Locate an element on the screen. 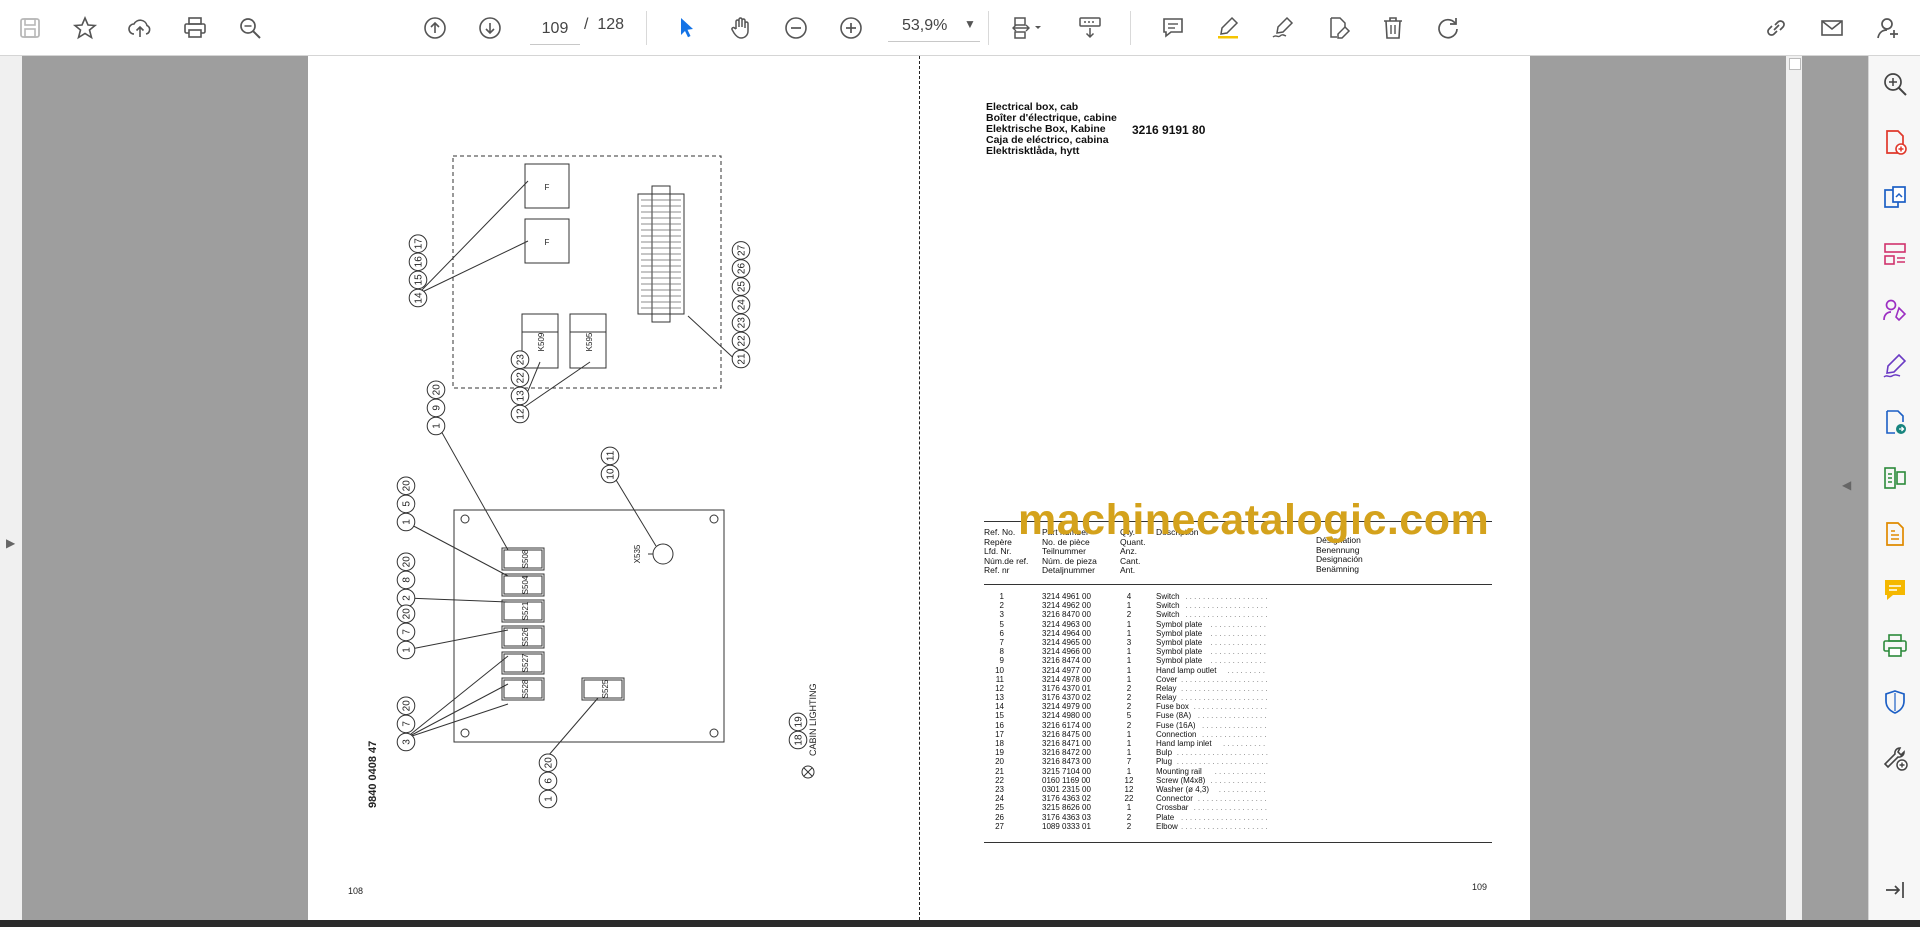  header-part-number: 3216 9191 80 is located at coordinates (1169, 130).